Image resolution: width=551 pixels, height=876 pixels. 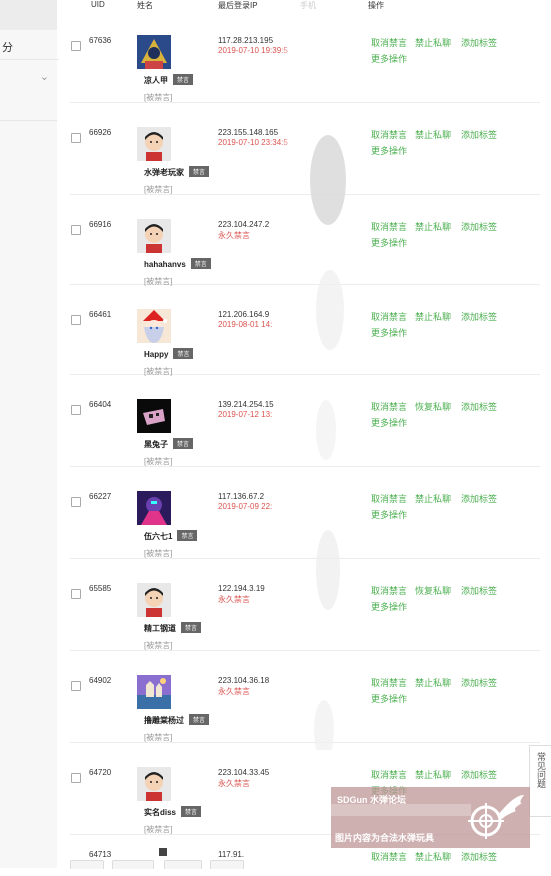 What do you see at coordinates (245, 324) in the screenshot?
I see `ban-date: 2019-08-01 14:` at bounding box center [245, 324].